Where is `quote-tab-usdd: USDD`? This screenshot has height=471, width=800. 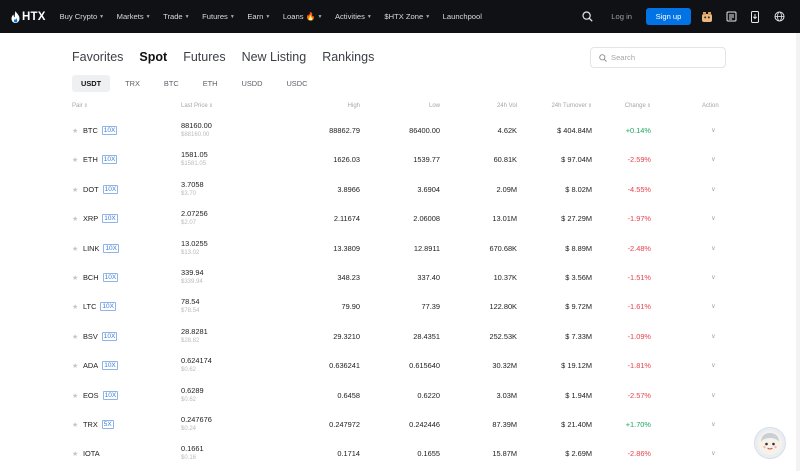
quote-tab-usdd: USDD is located at coordinates (252, 83).